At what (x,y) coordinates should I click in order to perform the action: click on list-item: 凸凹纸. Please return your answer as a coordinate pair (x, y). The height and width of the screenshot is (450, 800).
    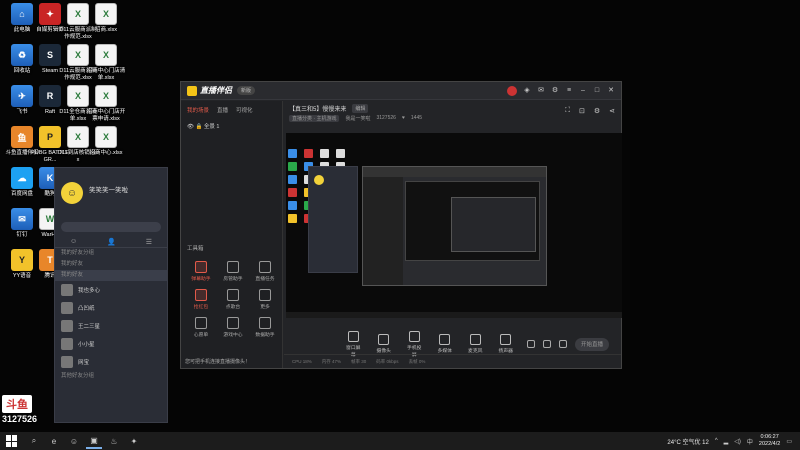
    Looking at the image, I should click on (111, 308).